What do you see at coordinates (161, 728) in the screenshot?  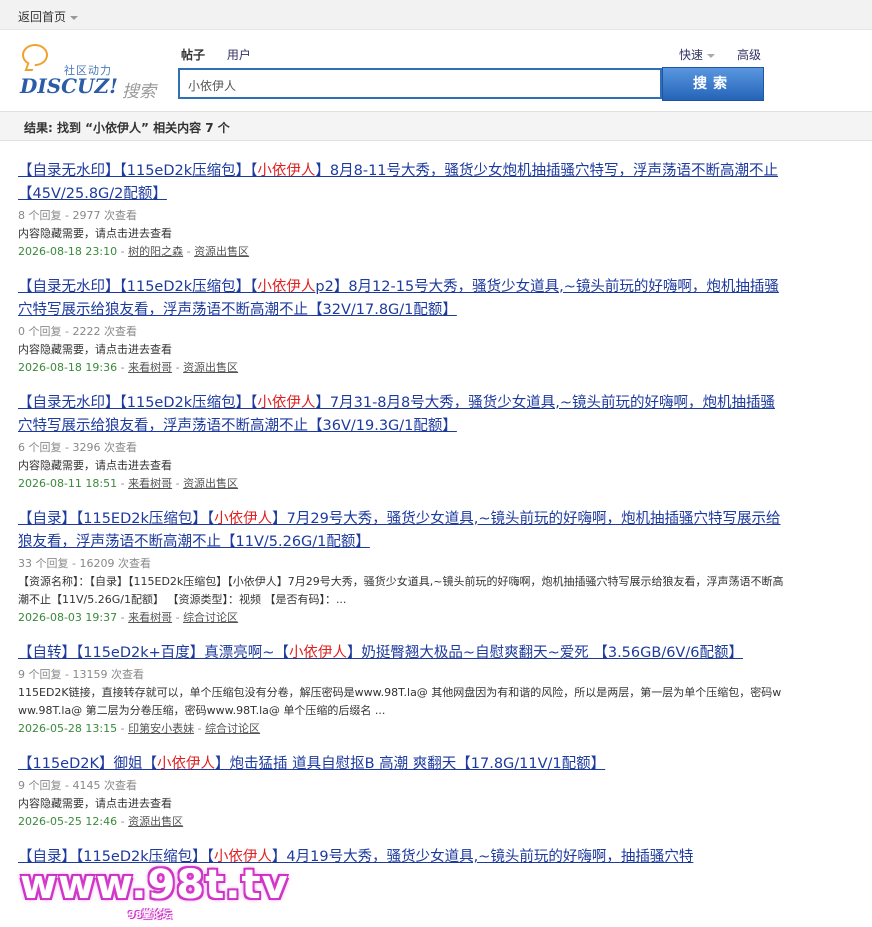 I see `author-link: 印第安小表妹` at bounding box center [161, 728].